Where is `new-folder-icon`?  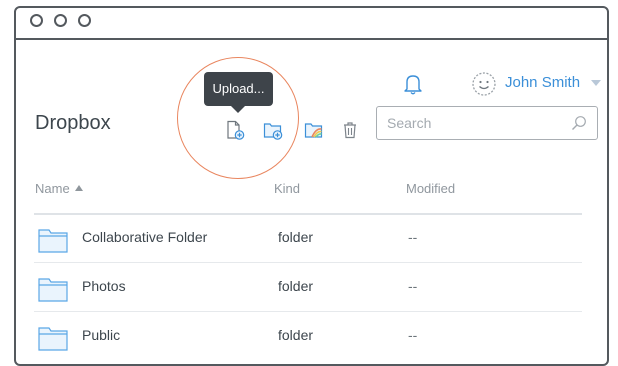 new-folder-icon is located at coordinates (273, 130).